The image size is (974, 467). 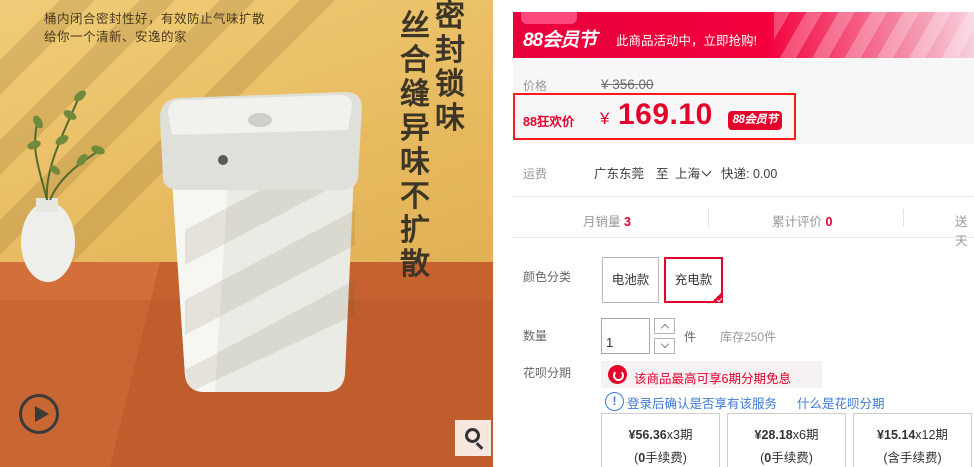 I want to click on plan-amount-value: ¥15.14, so click(x=896, y=435).